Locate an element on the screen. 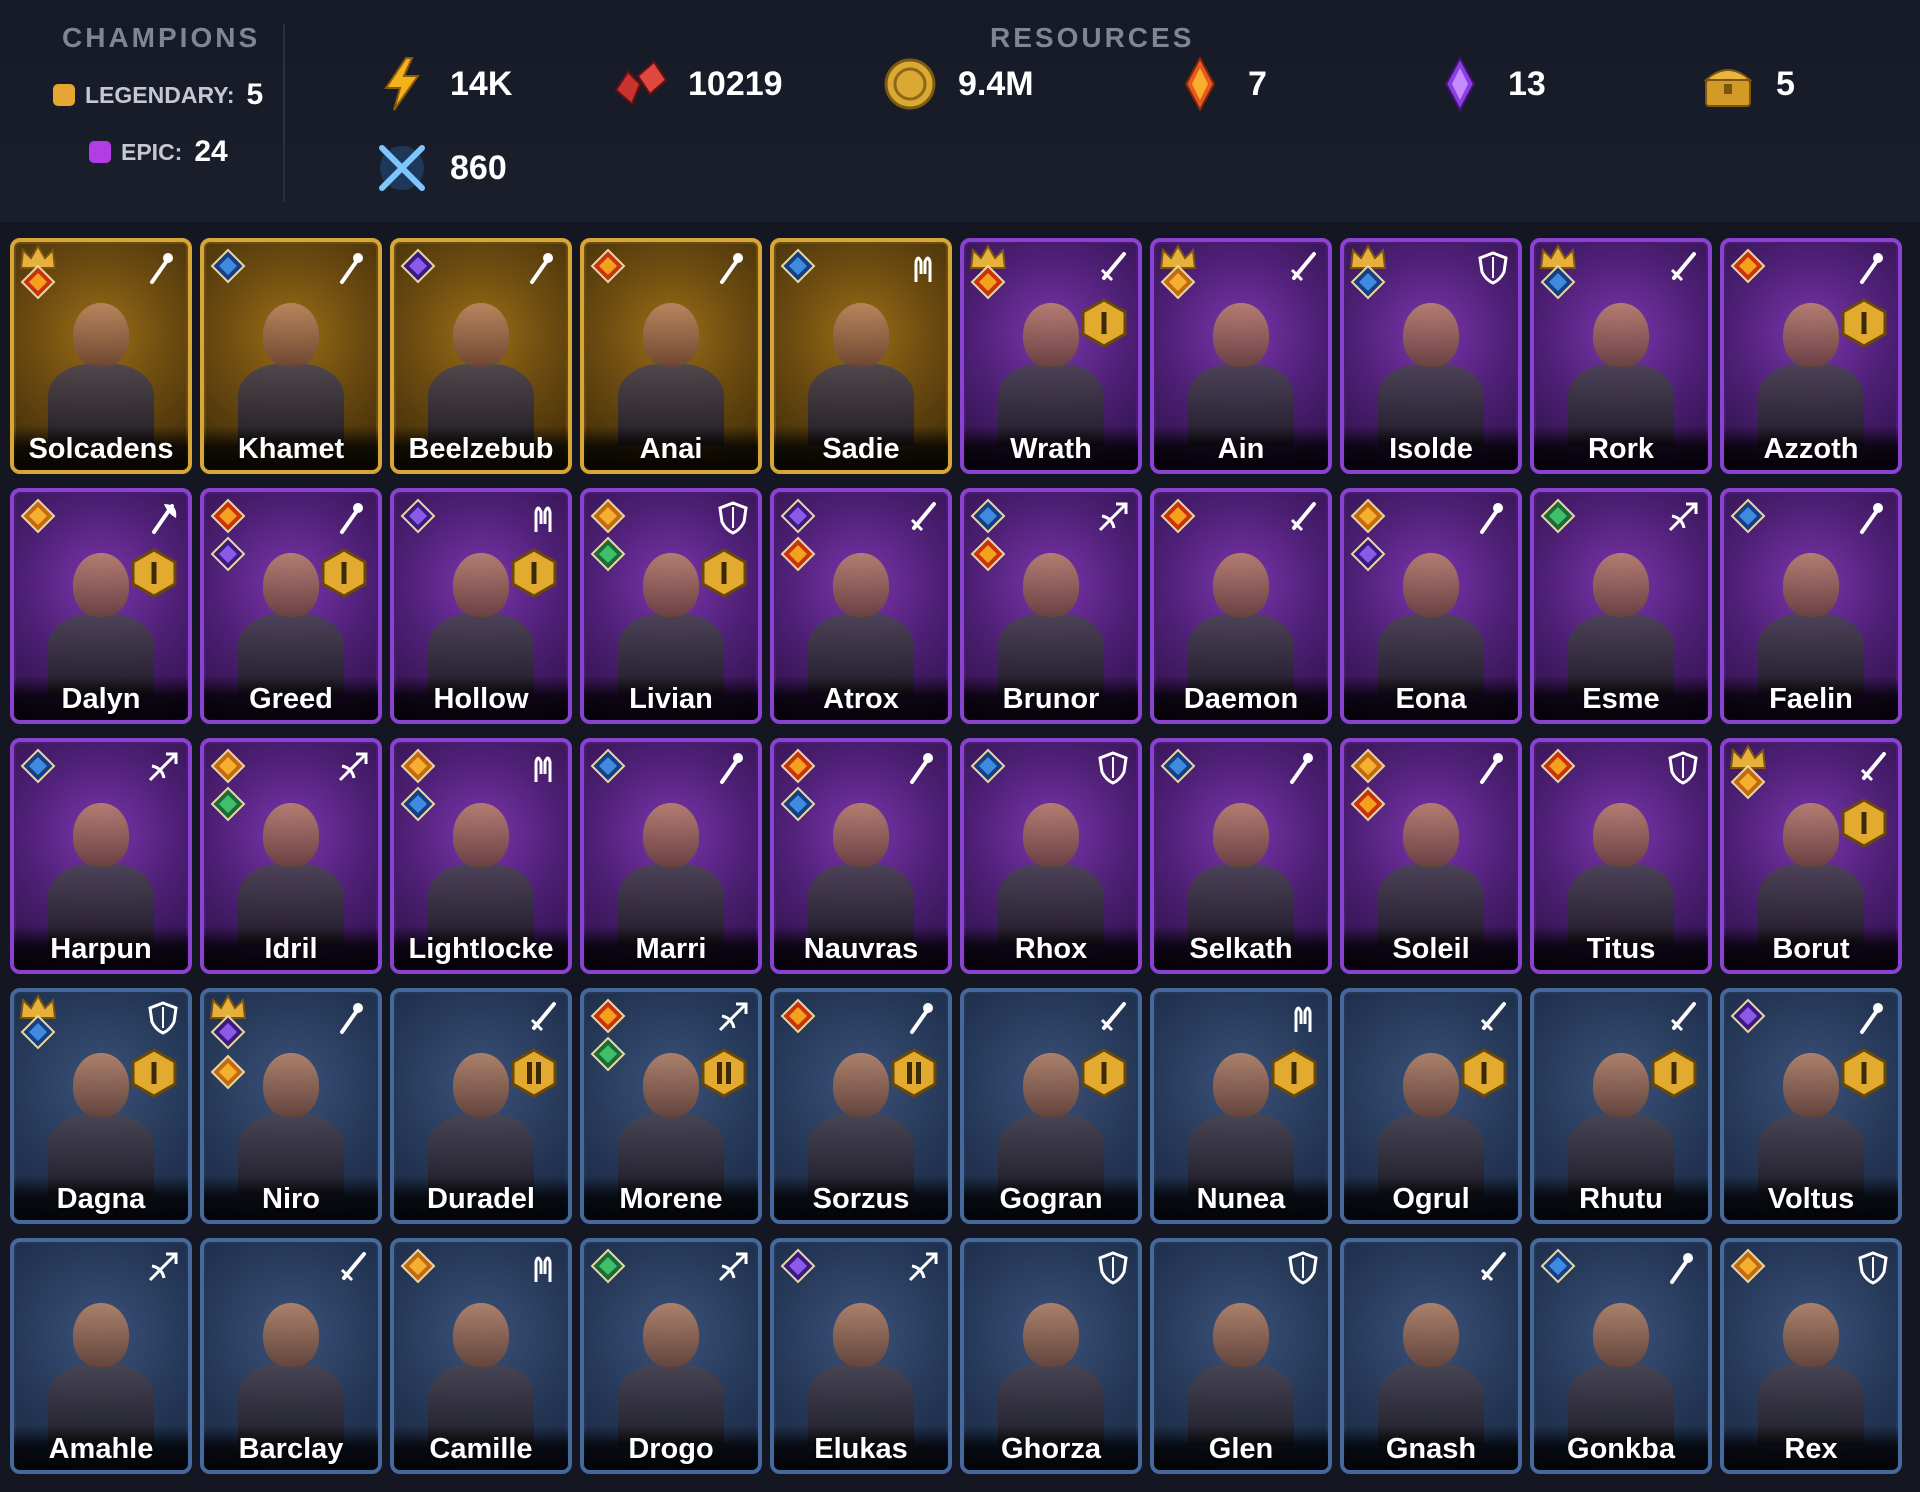 The height and width of the screenshot is (1492, 1920). champion-name: Atrox is located at coordinates (861, 699).